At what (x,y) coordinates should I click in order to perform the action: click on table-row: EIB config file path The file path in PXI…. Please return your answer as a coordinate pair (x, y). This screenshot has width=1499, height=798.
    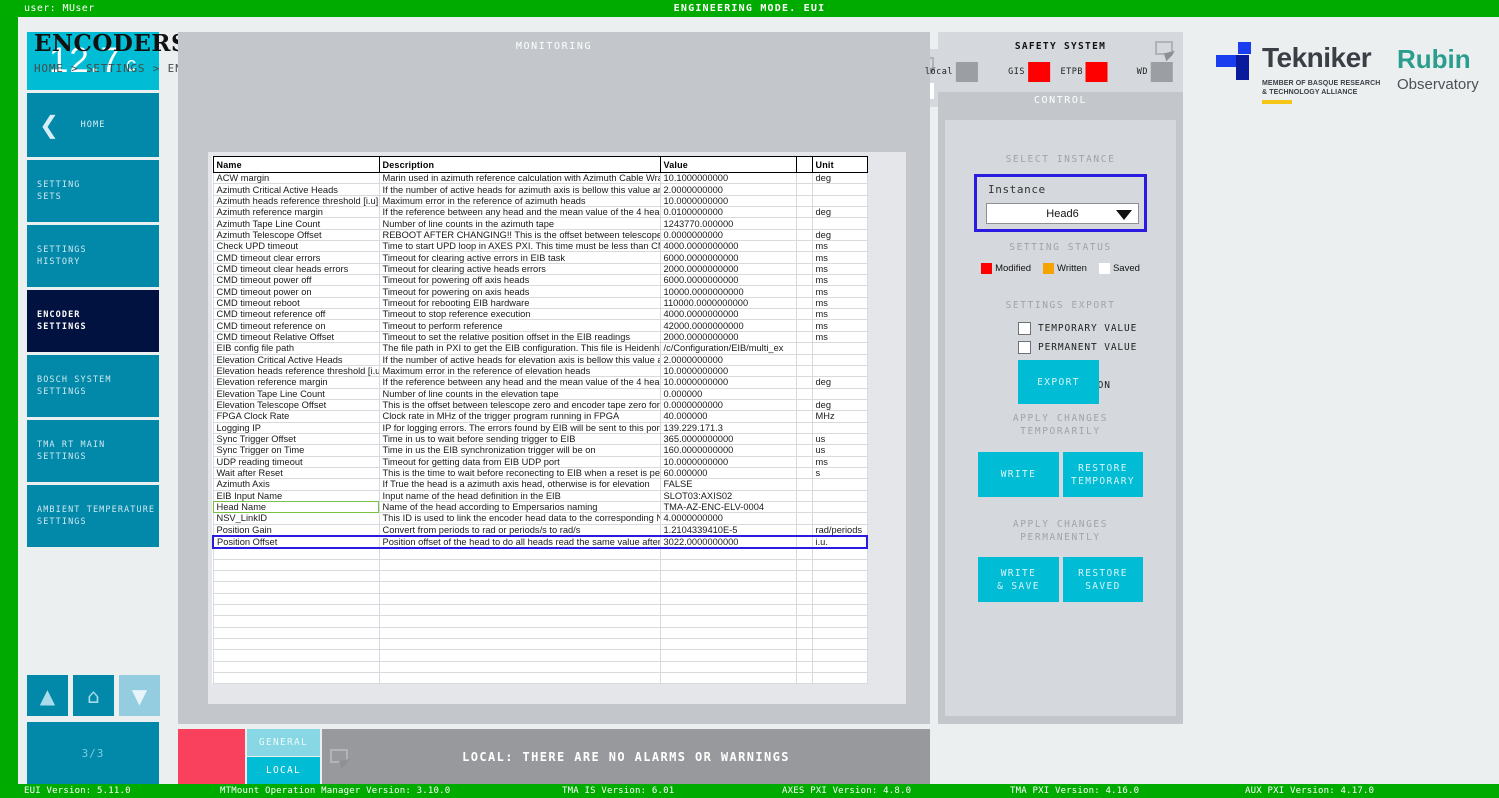
    Looking at the image, I should click on (540, 348).